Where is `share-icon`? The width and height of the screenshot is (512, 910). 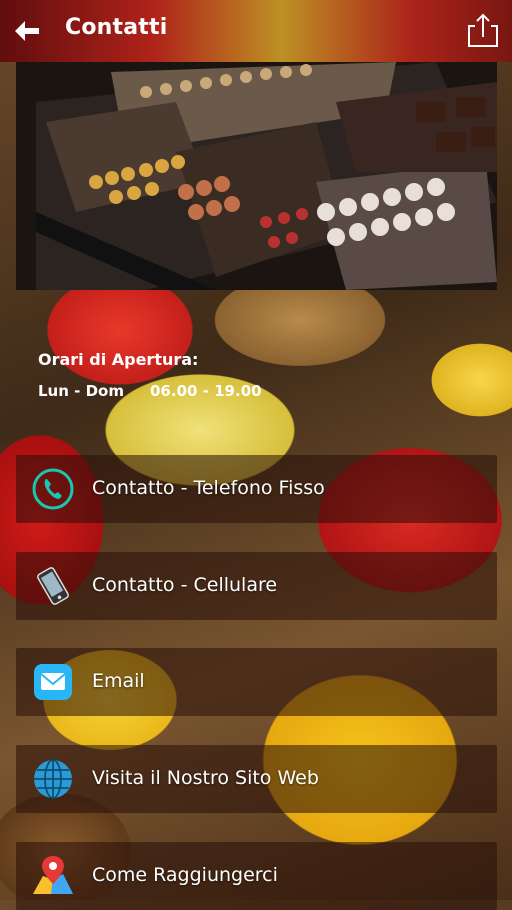 share-icon is located at coordinates (483, 30).